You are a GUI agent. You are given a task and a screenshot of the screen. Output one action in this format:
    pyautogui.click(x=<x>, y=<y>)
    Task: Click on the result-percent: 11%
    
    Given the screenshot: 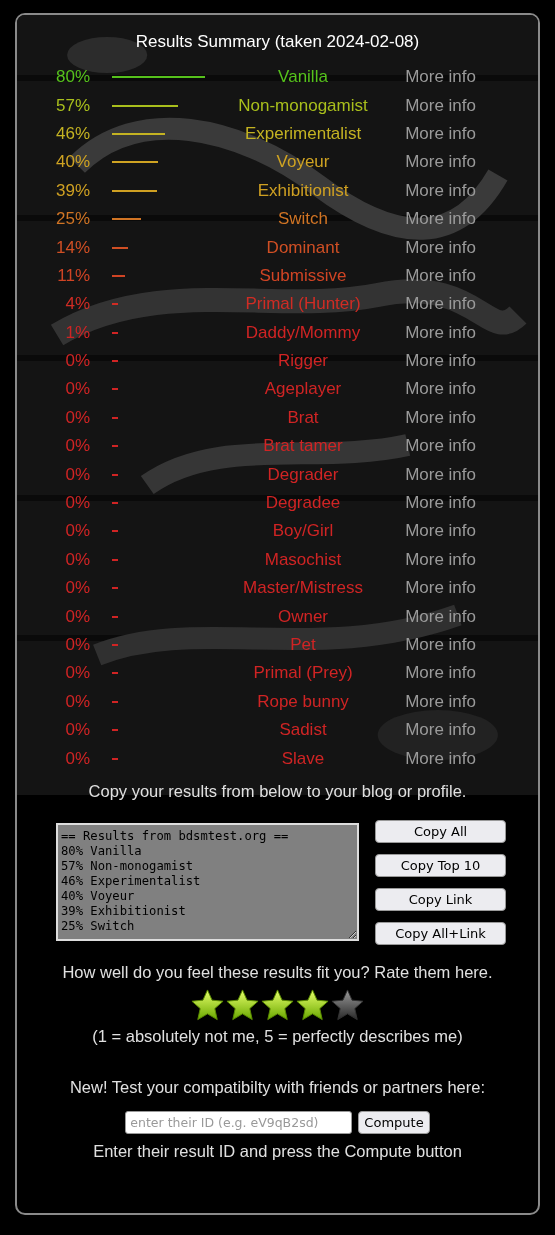 What is the action you would take?
    pyautogui.click(x=73, y=275)
    